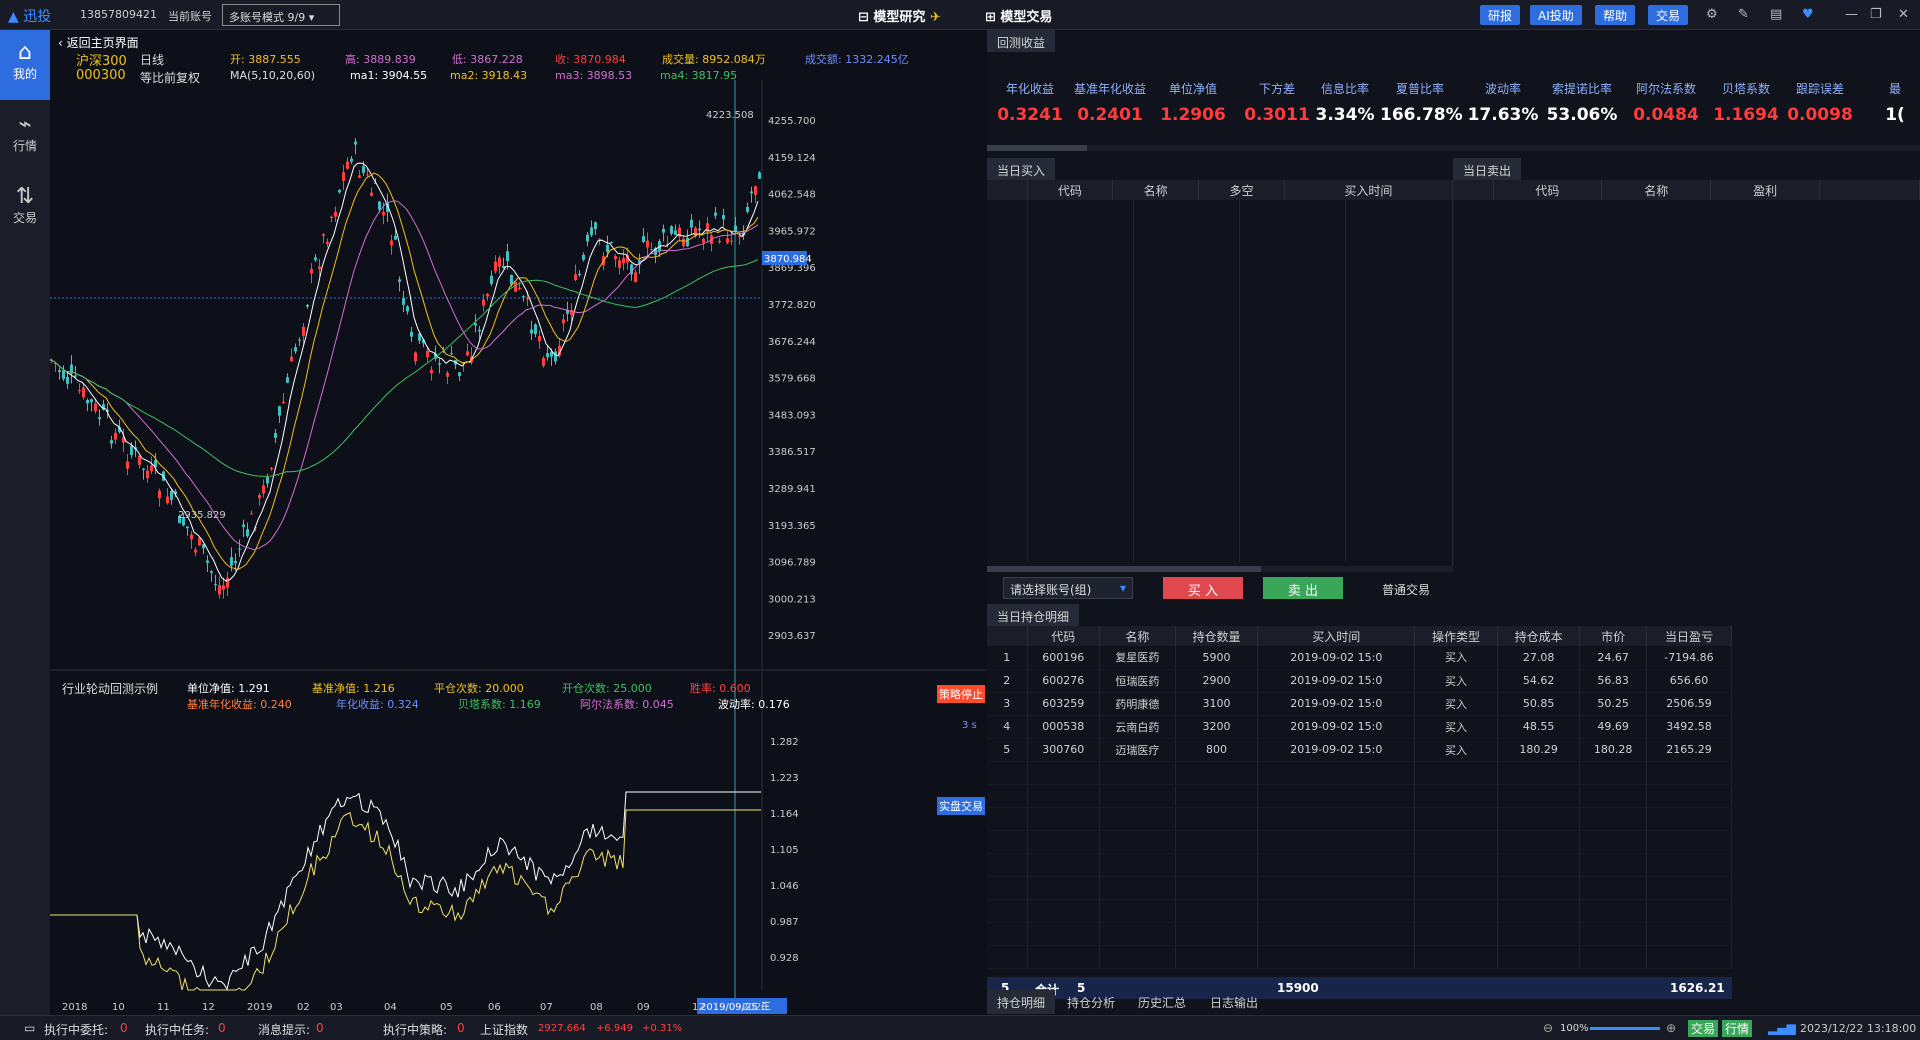 This screenshot has height=1040, width=1920. I want to click on table-cell: 3100, so click(1217, 704).